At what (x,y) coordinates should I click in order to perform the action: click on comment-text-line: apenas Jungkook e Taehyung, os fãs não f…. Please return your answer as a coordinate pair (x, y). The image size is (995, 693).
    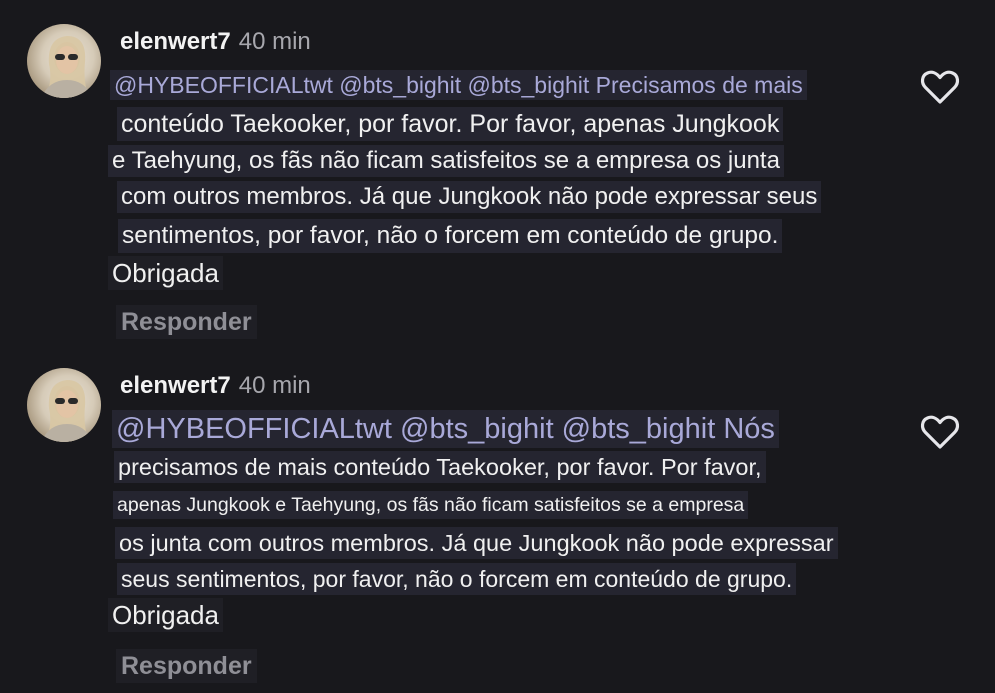
    Looking at the image, I should click on (431, 505).